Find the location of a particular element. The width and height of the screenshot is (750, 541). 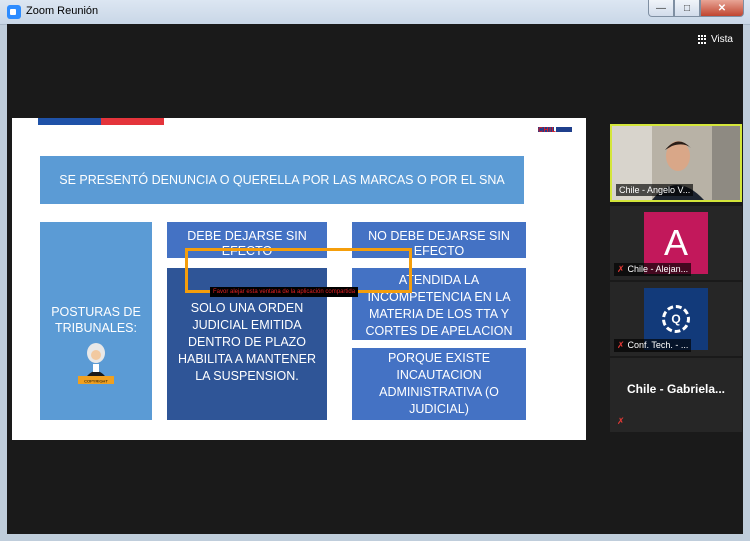

maximize-button: □ is located at coordinates (687, 8).